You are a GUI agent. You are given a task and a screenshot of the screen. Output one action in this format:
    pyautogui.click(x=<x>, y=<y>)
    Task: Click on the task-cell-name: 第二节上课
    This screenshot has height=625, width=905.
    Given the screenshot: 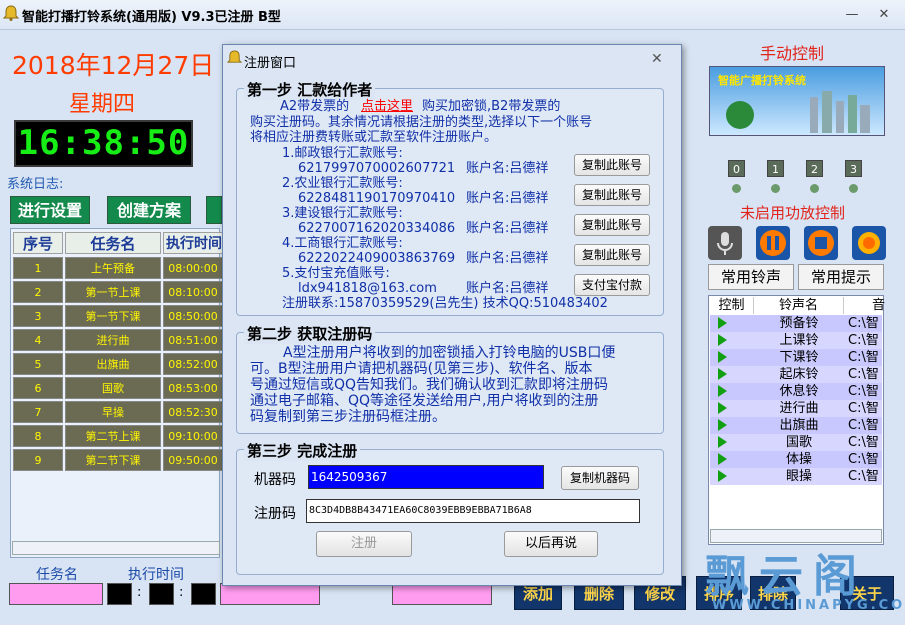 What is the action you would take?
    pyautogui.click(x=113, y=436)
    